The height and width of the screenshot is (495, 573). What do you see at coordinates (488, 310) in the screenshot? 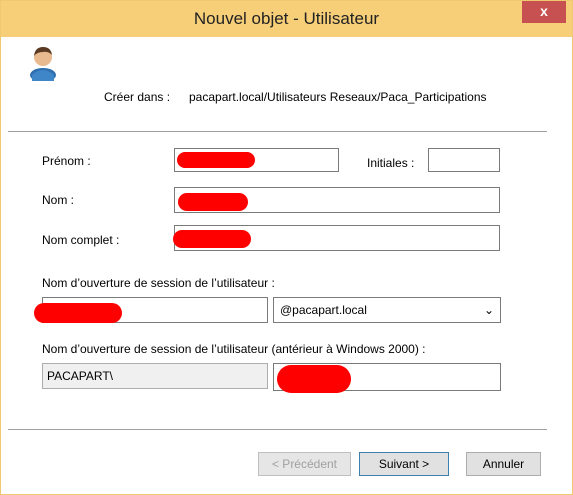
I see `chevron-down-icon: ⌄` at bounding box center [488, 310].